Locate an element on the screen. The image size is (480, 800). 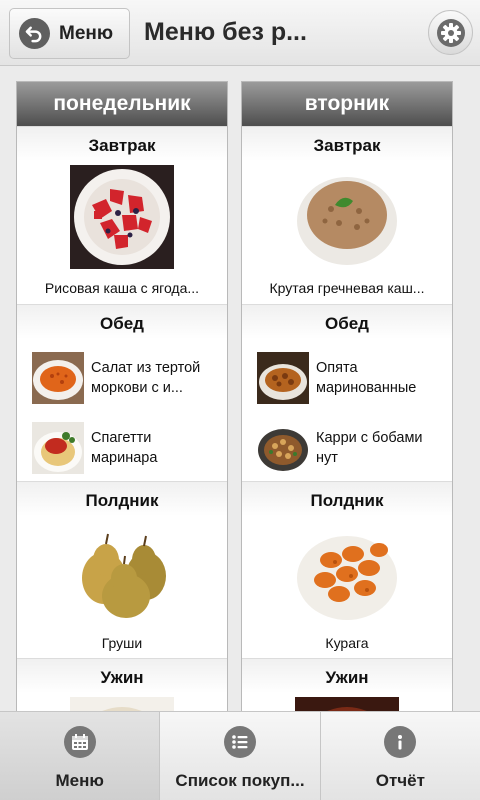
pears-image is located at coordinates (122, 572).